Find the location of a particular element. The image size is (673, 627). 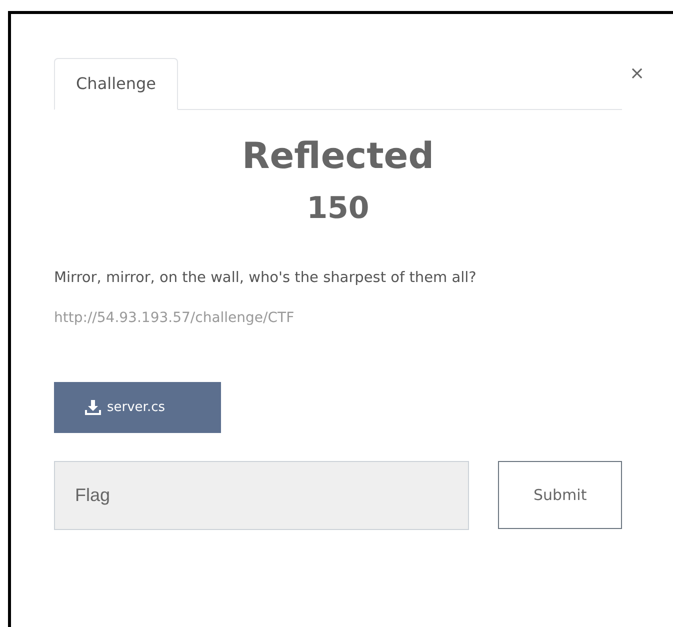

download-icon is located at coordinates (93, 407).